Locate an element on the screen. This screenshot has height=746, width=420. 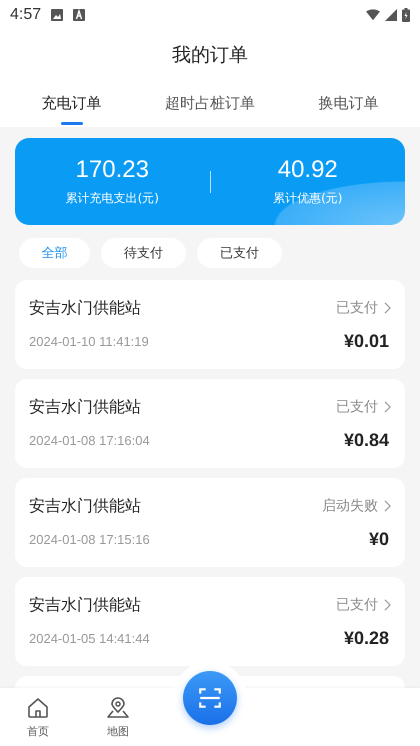
order-tab: 充电订单 is located at coordinates (72, 107).